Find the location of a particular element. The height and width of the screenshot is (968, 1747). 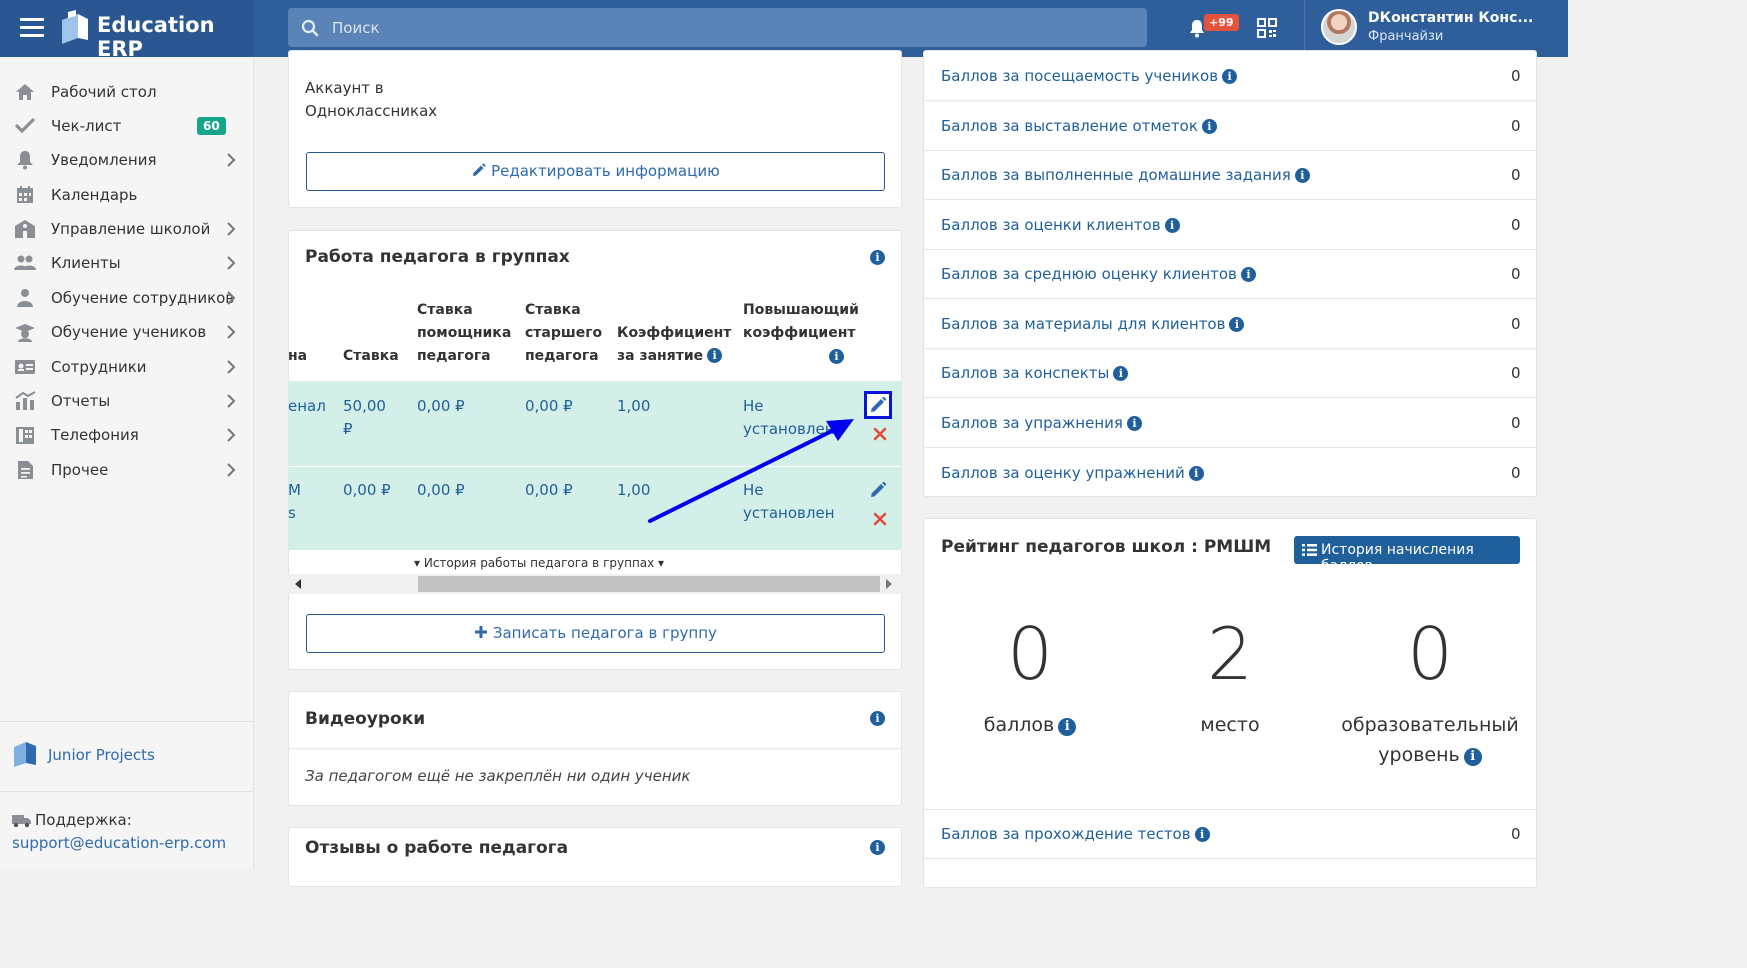

edit-info-button: Редактировать информацию is located at coordinates (595, 171).